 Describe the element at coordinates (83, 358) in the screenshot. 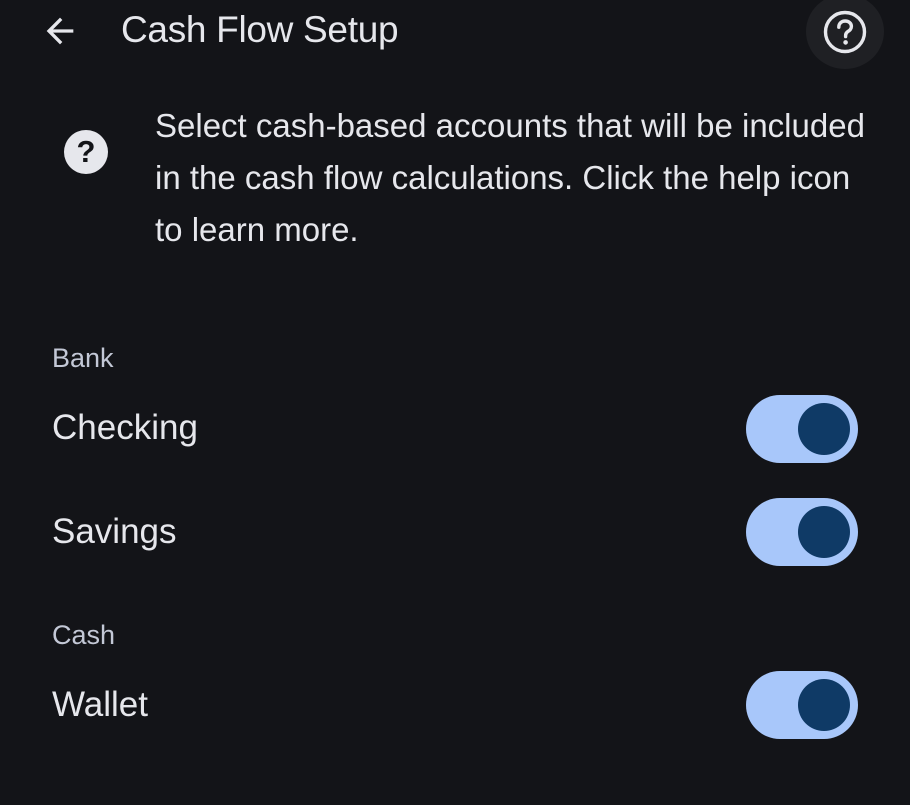

I see `section-header-bank: Bank` at that location.